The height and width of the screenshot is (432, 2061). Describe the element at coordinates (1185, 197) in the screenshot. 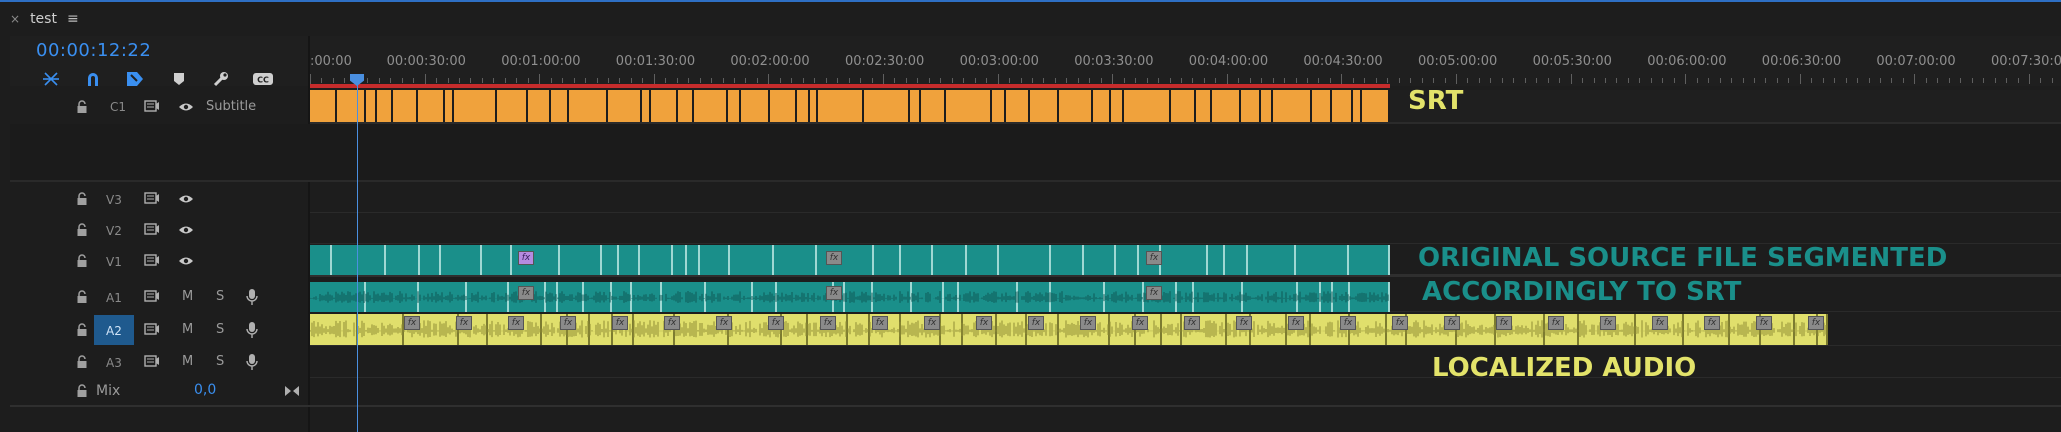

I see `v3-track-area` at that location.